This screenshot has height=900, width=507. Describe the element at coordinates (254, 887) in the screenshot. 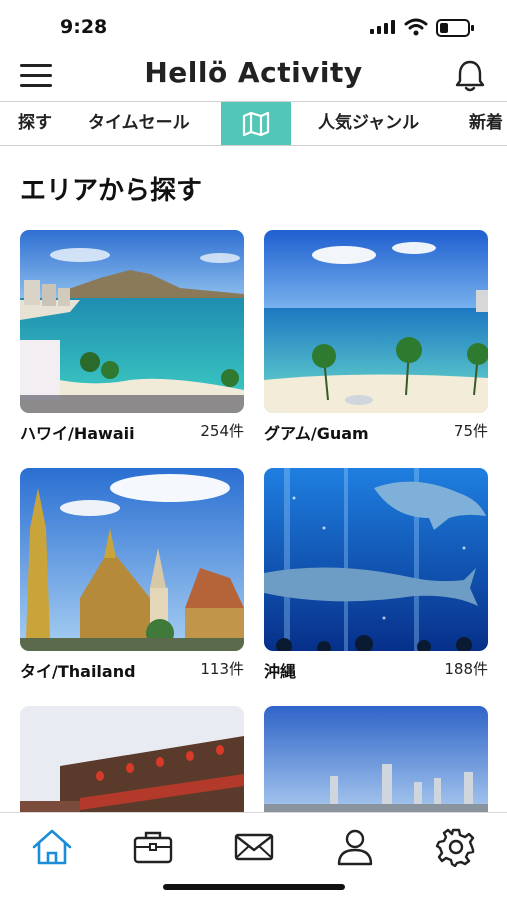

I see `home-indicator` at that location.